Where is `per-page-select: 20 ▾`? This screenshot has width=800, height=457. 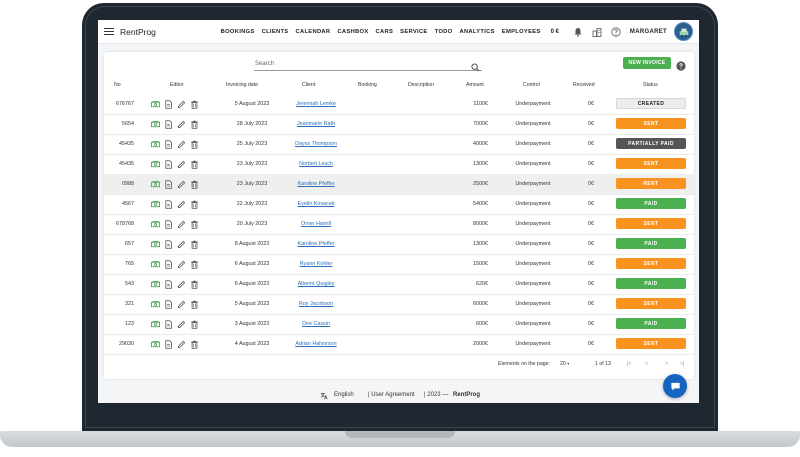 per-page-select: 20 ▾ is located at coordinates (564, 364).